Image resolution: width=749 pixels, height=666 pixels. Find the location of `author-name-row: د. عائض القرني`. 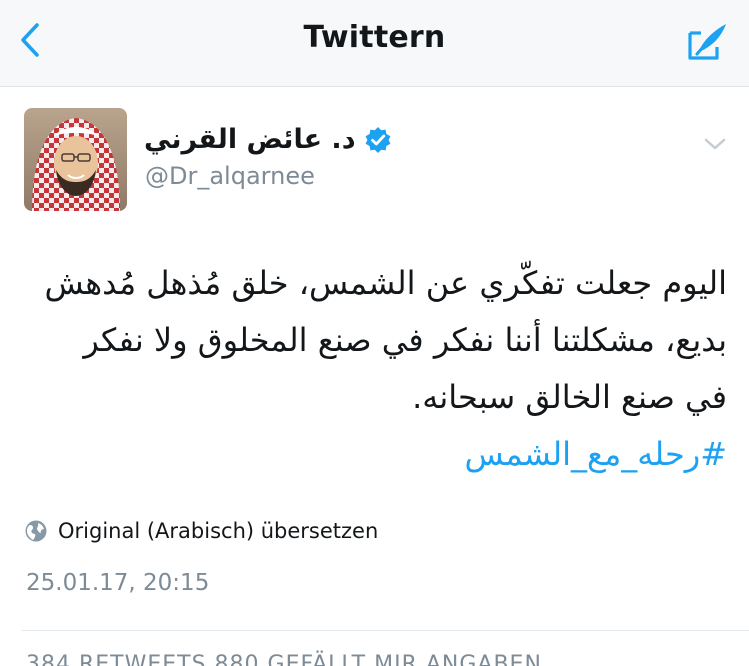

author-name-row: د. عائض القرني is located at coordinates (268, 139).